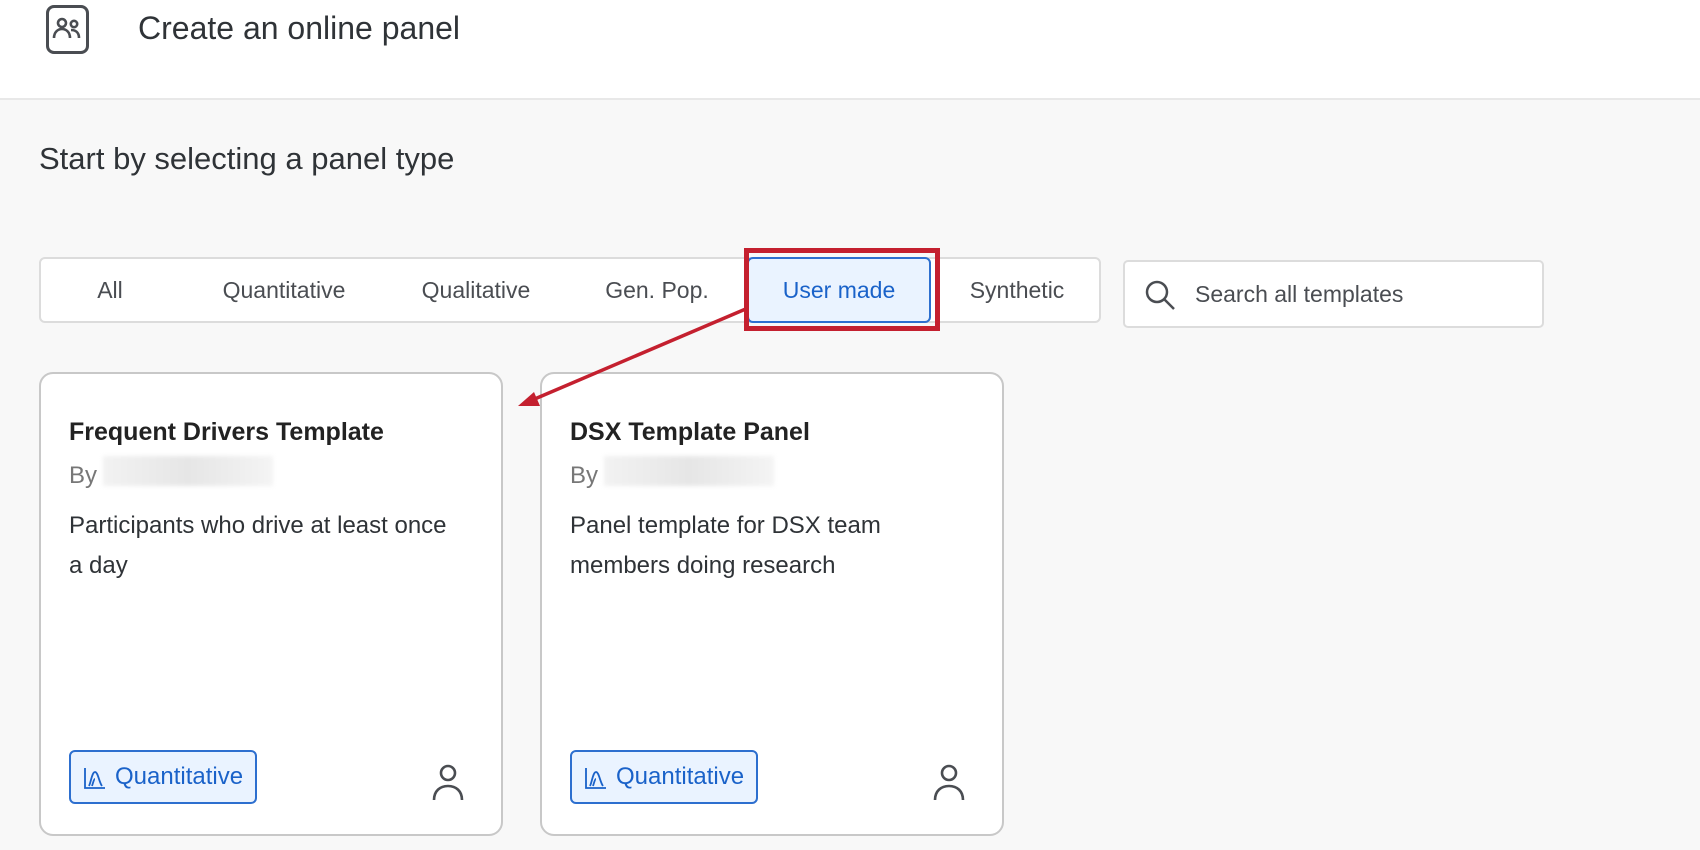 This screenshot has height=850, width=1700. I want to click on card-title: DSX Template Panel, so click(690, 432).